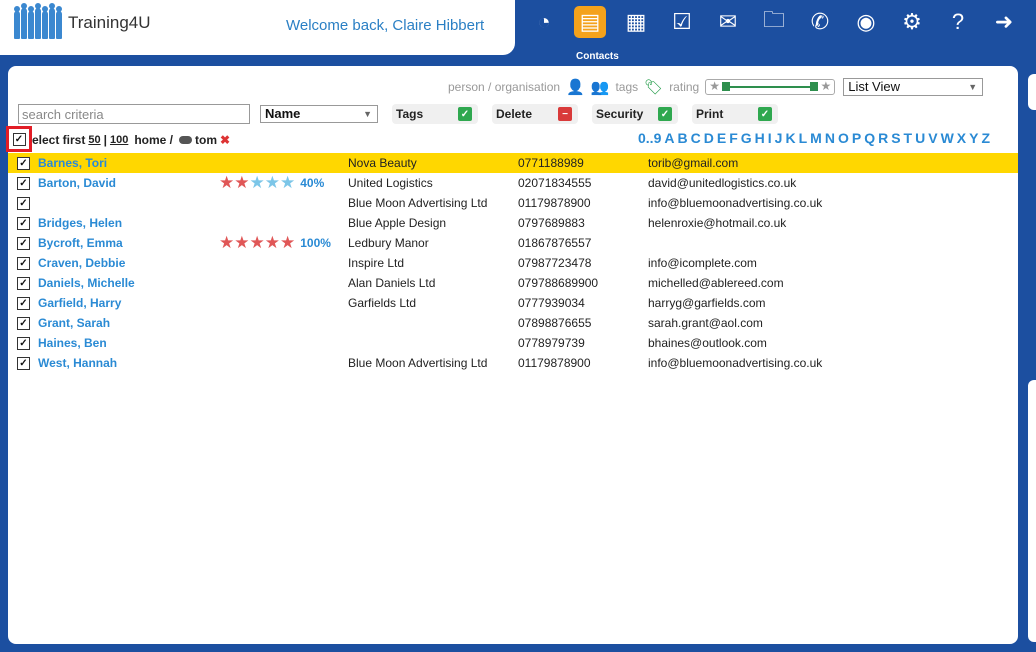 The width and height of the screenshot is (1036, 652). I want to click on select-first-100-link: 100, so click(119, 140).